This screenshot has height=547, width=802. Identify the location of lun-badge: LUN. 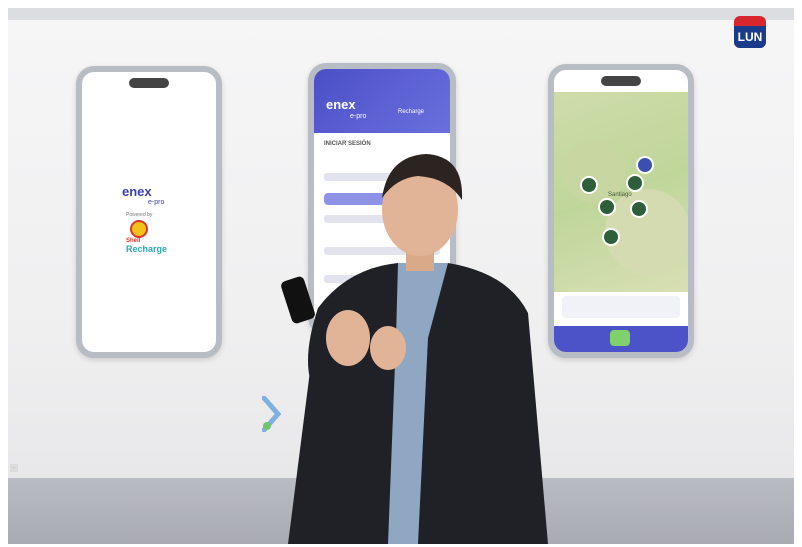
(750, 32).